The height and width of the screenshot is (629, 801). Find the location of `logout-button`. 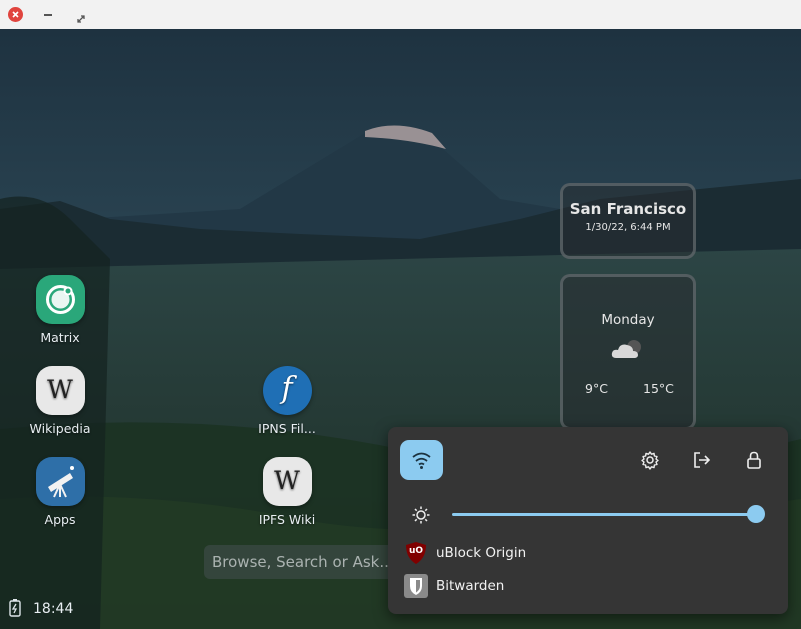

logout-button is located at coordinates (702, 460).